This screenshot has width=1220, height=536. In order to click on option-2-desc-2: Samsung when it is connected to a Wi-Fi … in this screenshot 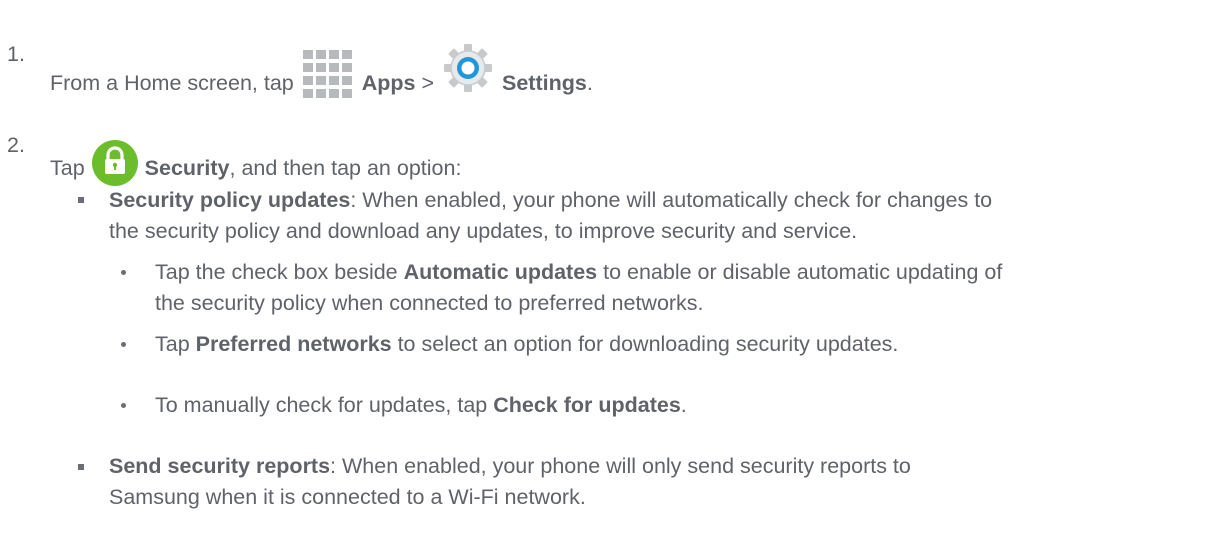, I will do `click(347, 497)`.